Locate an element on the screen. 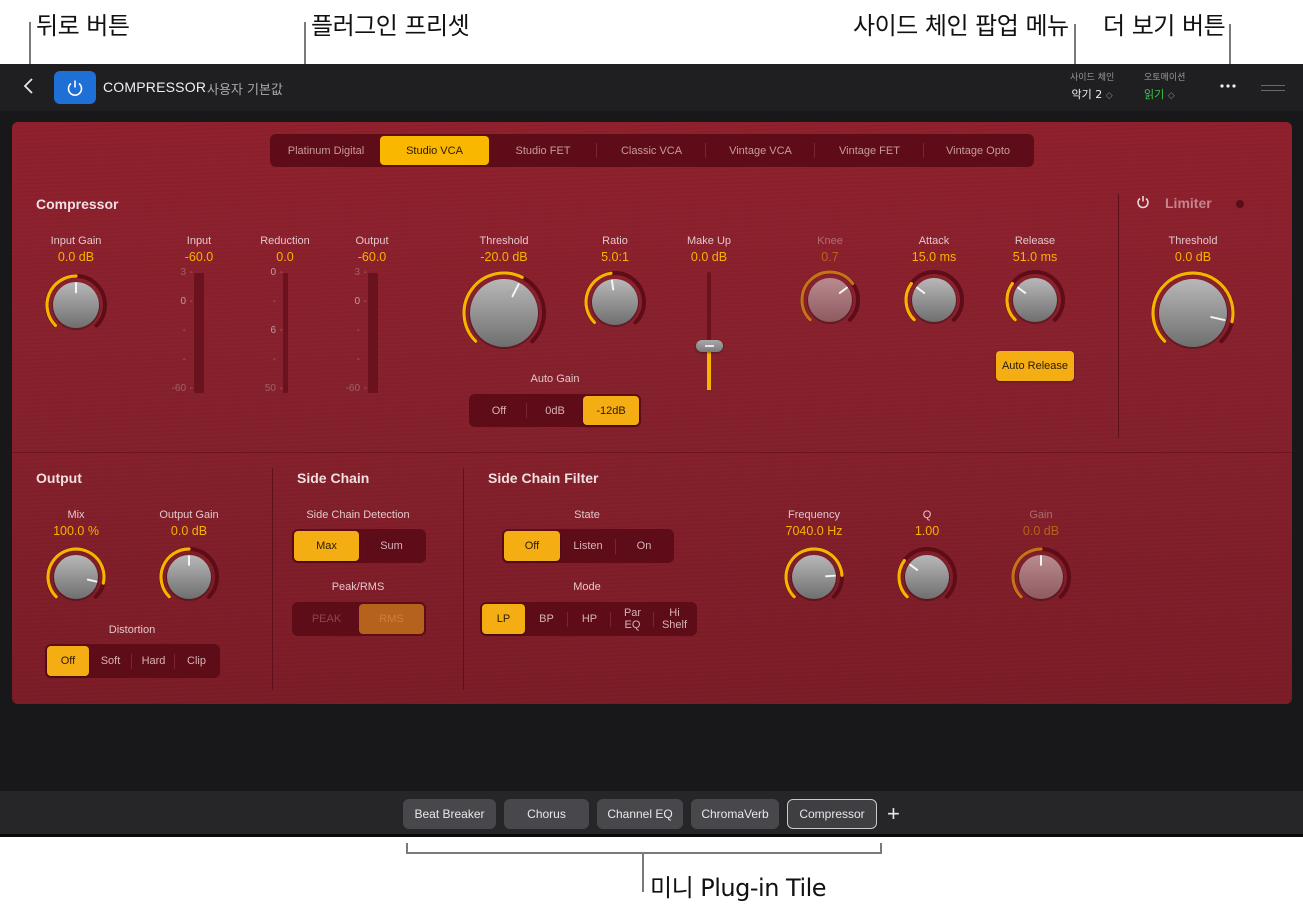 The image size is (1303, 910). callout-mini-plugin-tile: 미니 Plug-in Tile is located at coordinates (738, 888).